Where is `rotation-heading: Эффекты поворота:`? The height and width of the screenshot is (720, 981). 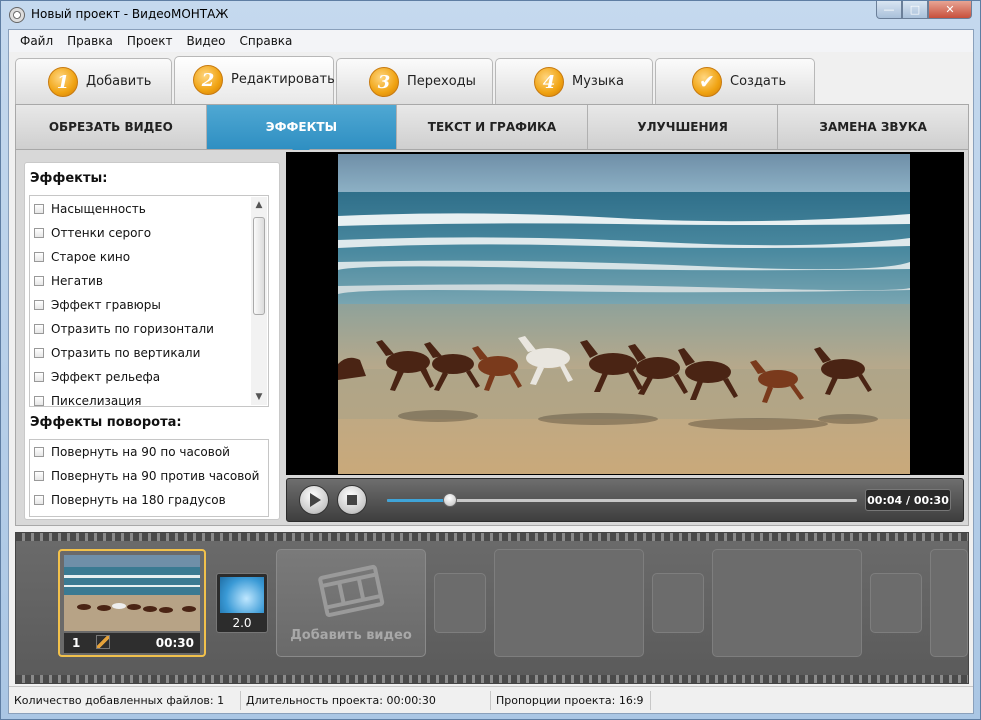 rotation-heading: Эффекты поворота: is located at coordinates (106, 422).